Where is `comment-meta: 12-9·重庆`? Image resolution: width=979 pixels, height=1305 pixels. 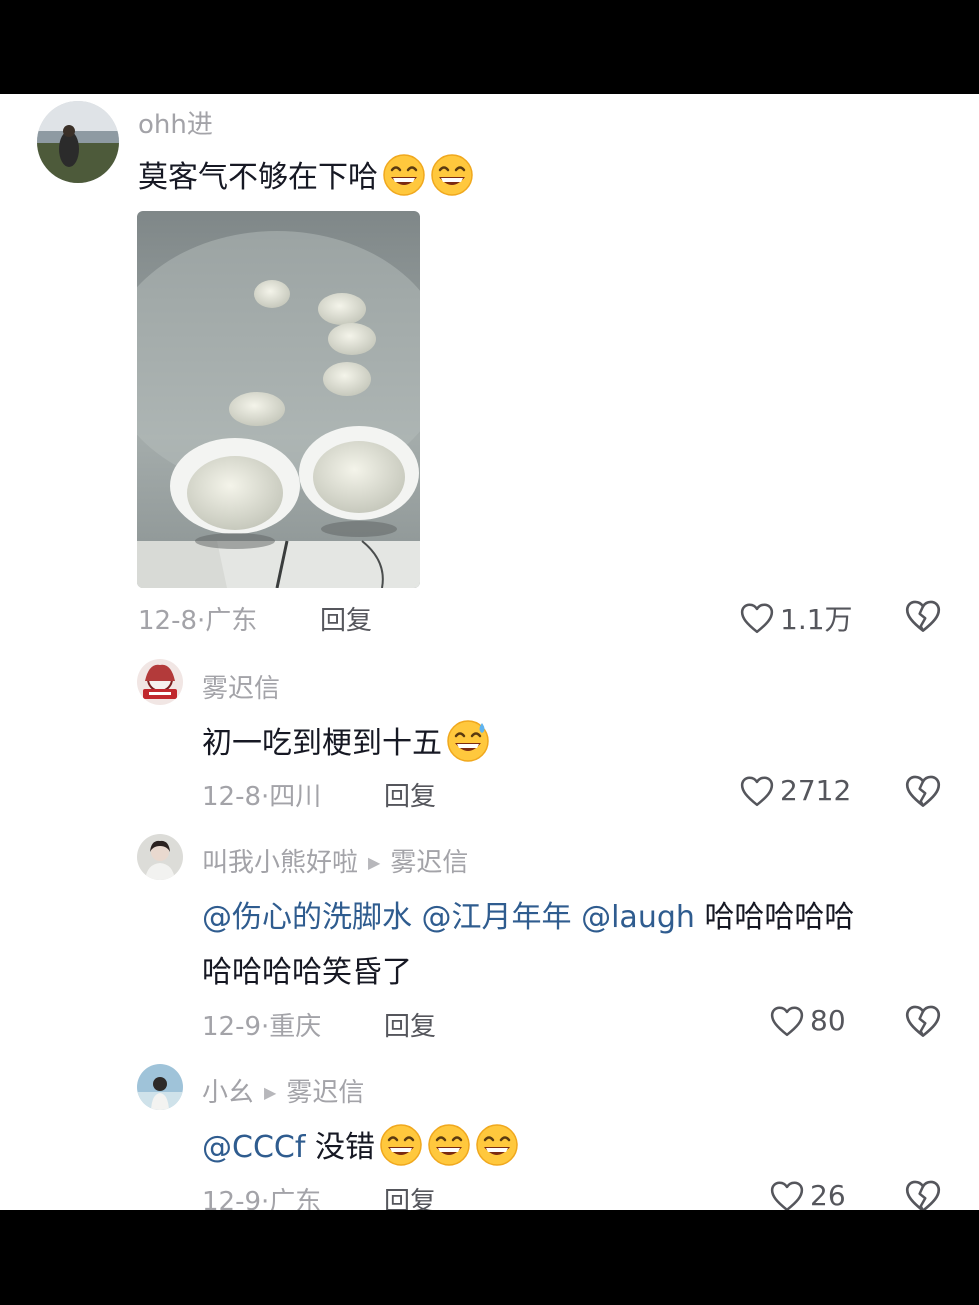 comment-meta: 12-9·重庆 is located at coordinates (261, 1024).